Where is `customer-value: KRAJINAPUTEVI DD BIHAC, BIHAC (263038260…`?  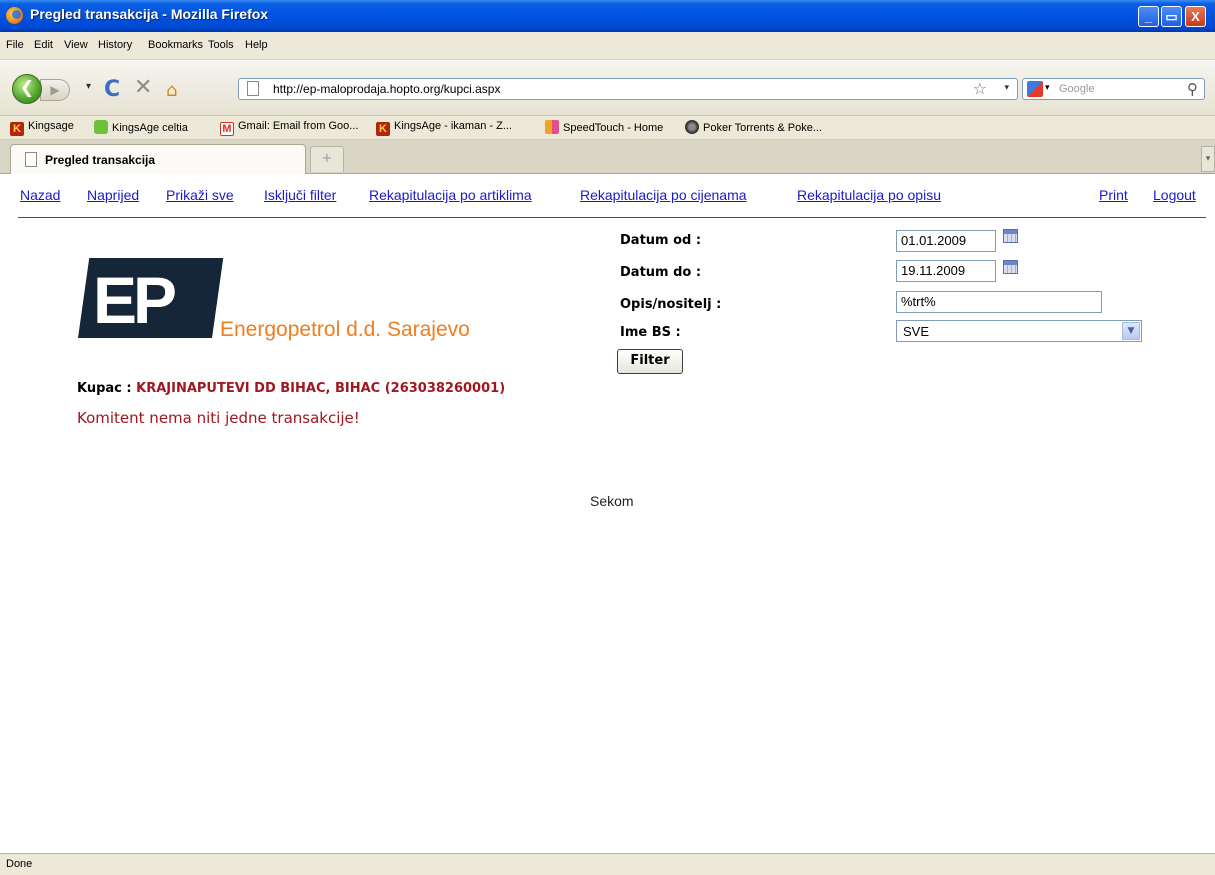
customer-value: KRAJINAPUTEVI DD BIHAC, BIHAC (263038260… is located at coordinates (321, 388).